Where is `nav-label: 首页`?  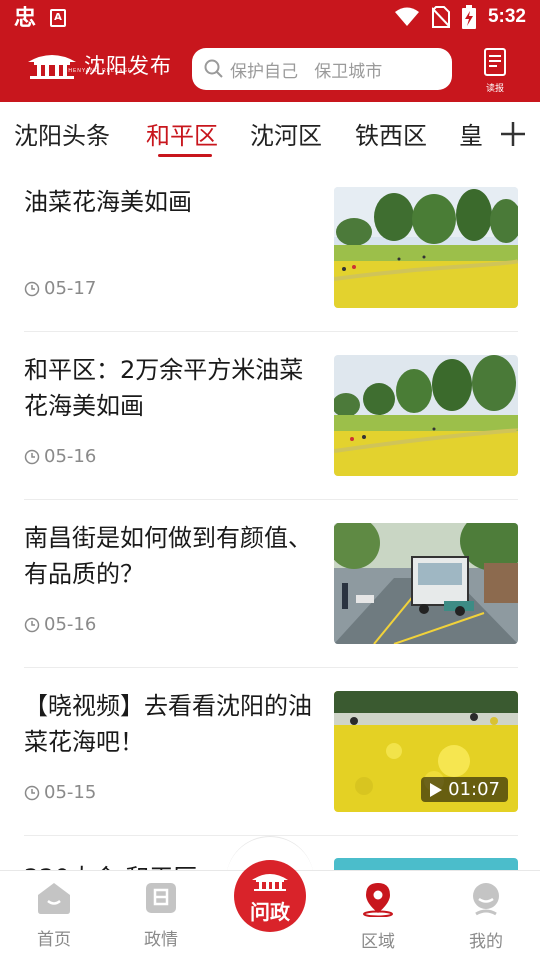
nav-label: 首页 is located at coordinates (54, 940).